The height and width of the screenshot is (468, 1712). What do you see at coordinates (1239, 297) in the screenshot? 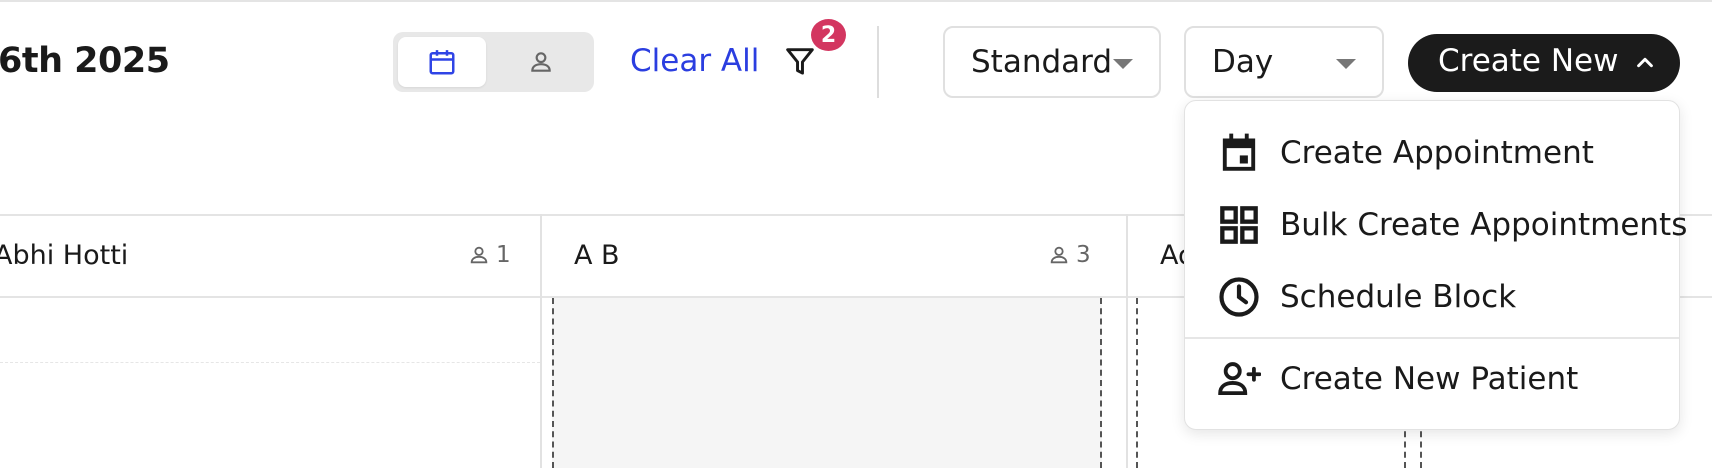
I see `clock-icon` at bounding box center [1239, 297].